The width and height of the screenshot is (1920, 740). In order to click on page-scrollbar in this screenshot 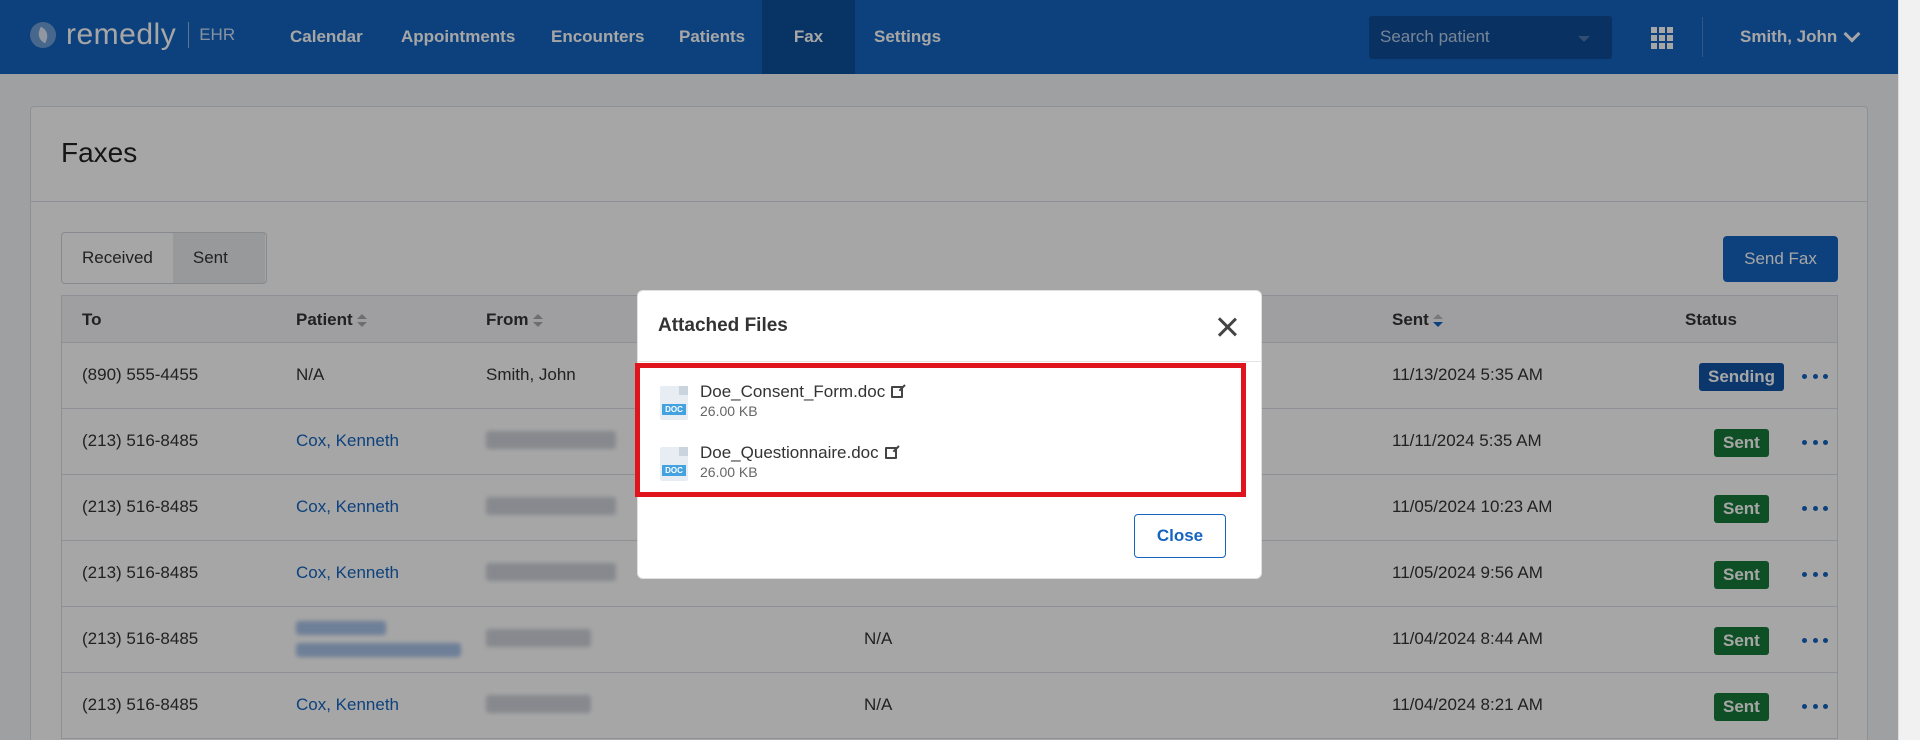, I will do `click(1909, 370)`.